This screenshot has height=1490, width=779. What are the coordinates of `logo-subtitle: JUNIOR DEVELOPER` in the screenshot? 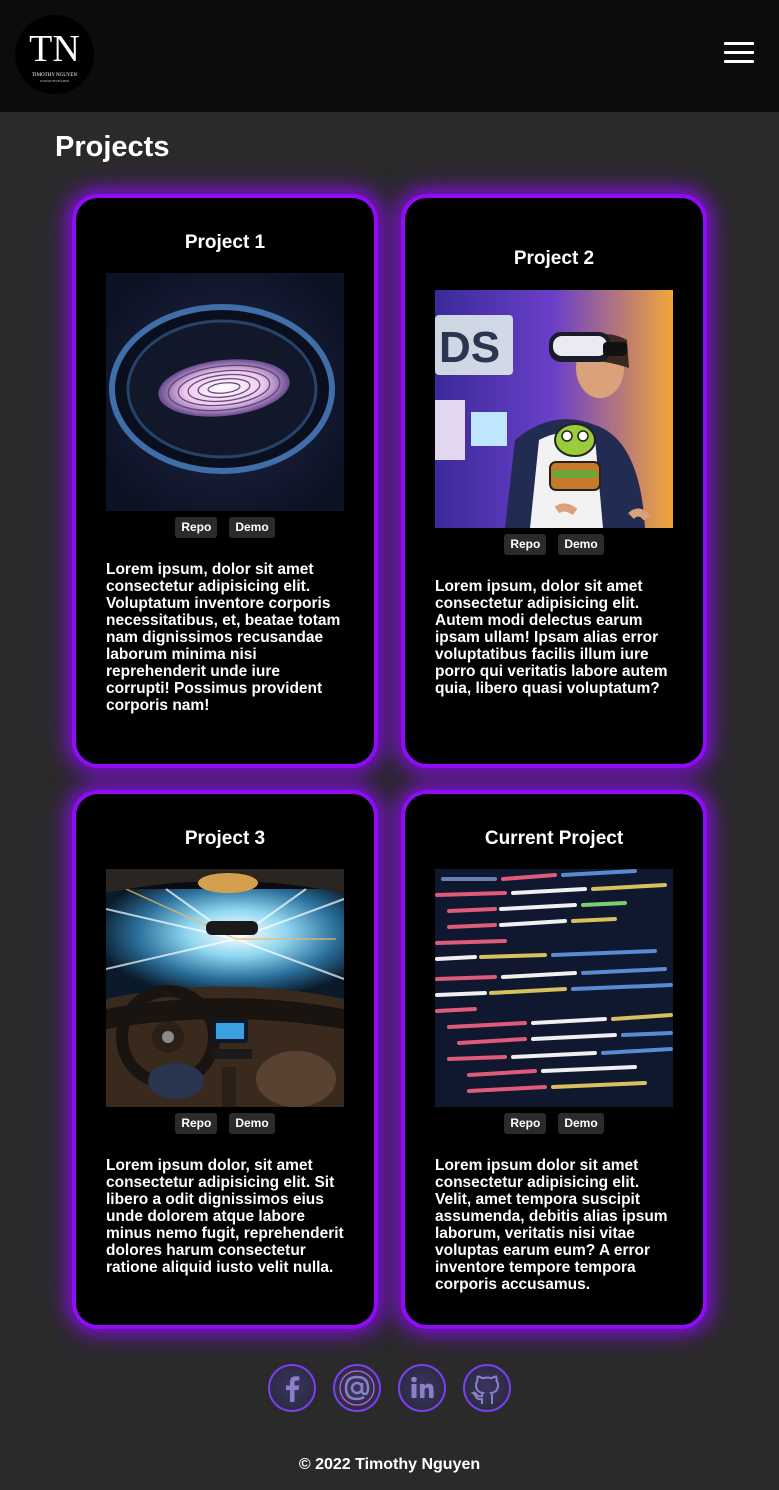 It's located at (54, 81).